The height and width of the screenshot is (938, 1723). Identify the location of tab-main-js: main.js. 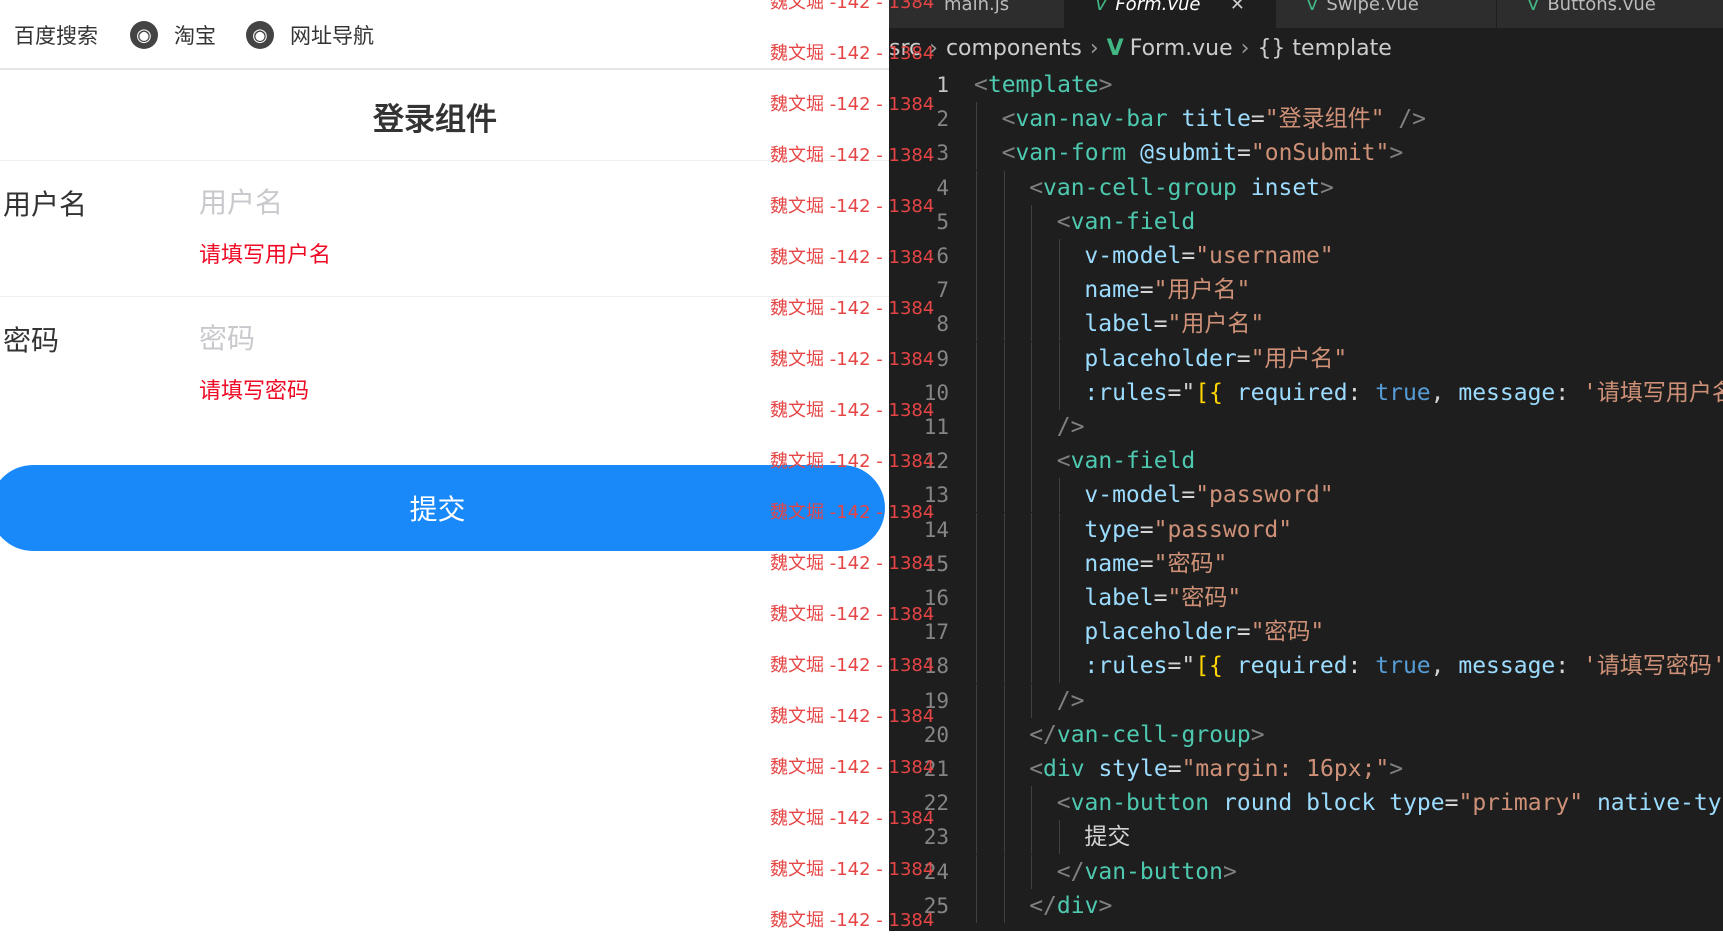
(977, 14).